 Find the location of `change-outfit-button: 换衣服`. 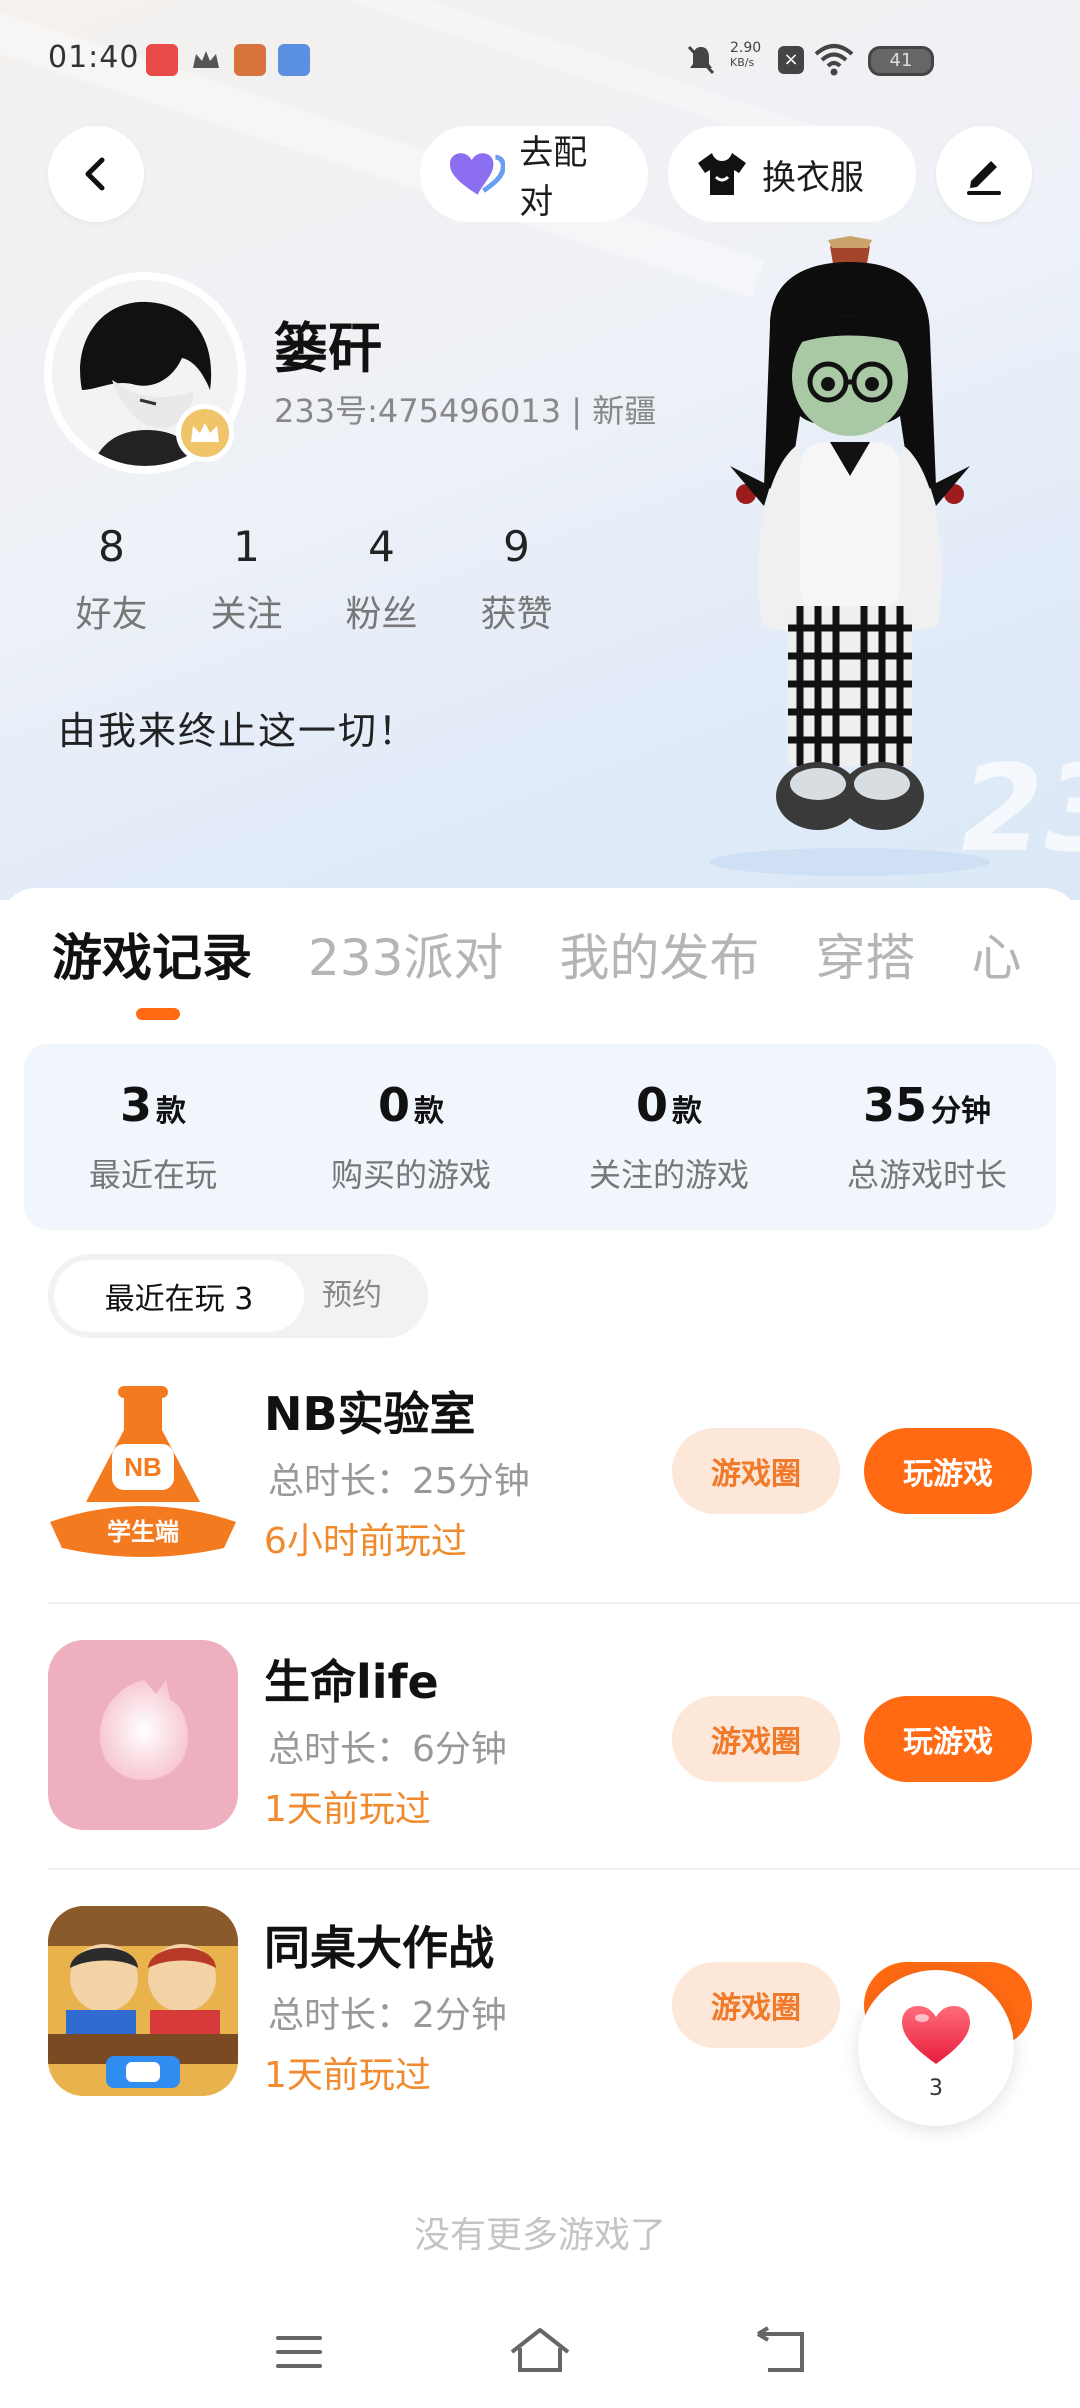

change-outfit-button: 换衣服 is located at coordinates (792, 174).